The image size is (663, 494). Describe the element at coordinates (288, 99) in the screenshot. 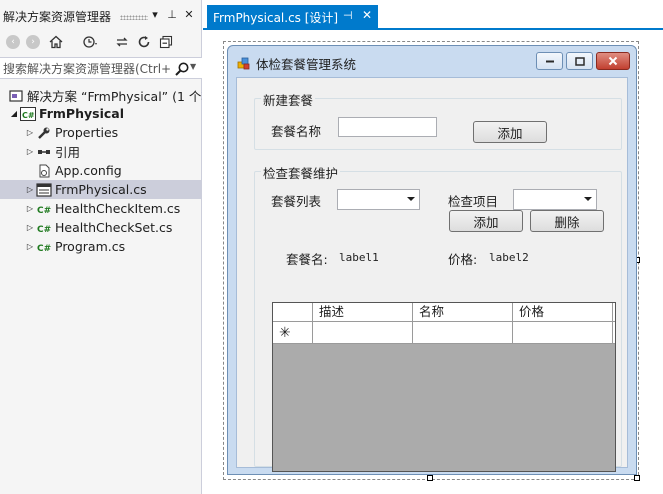

I see `new-set-group-caption: 新建套餐` at that location.